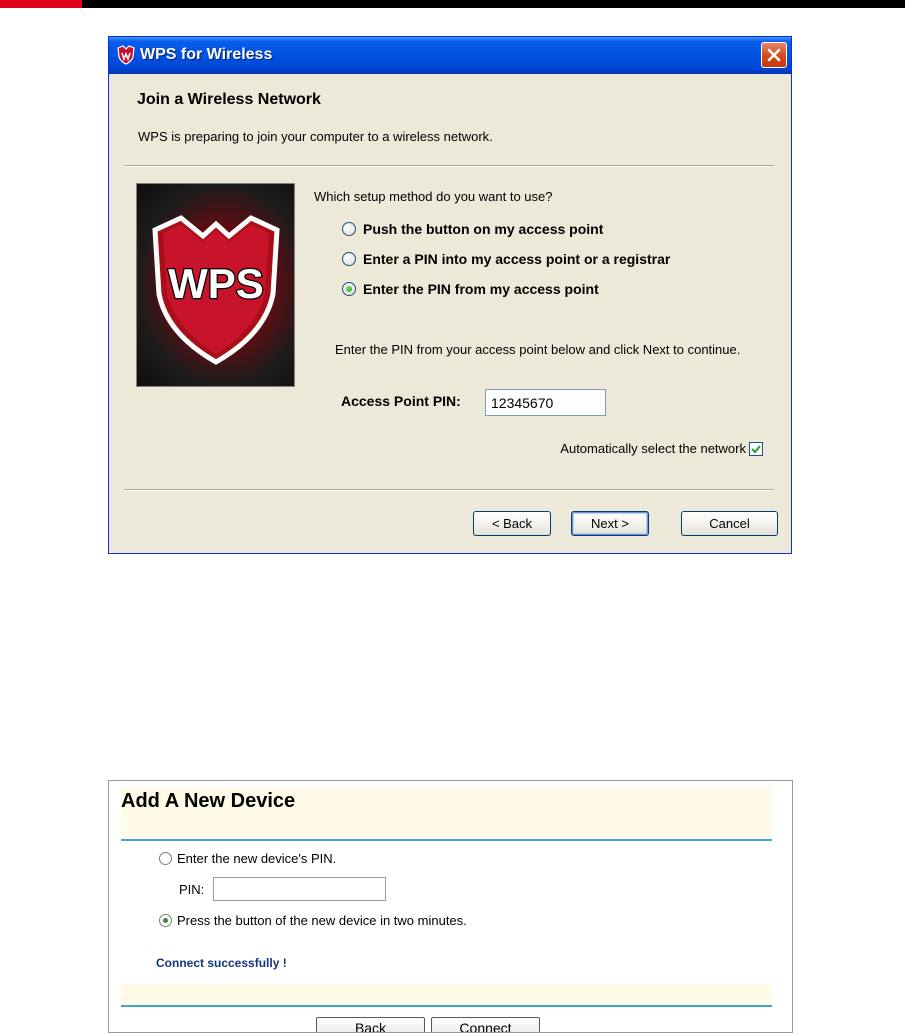 This screenshot has height=1034, width=905. I want to click on footer-divider, so click(446, 1006).